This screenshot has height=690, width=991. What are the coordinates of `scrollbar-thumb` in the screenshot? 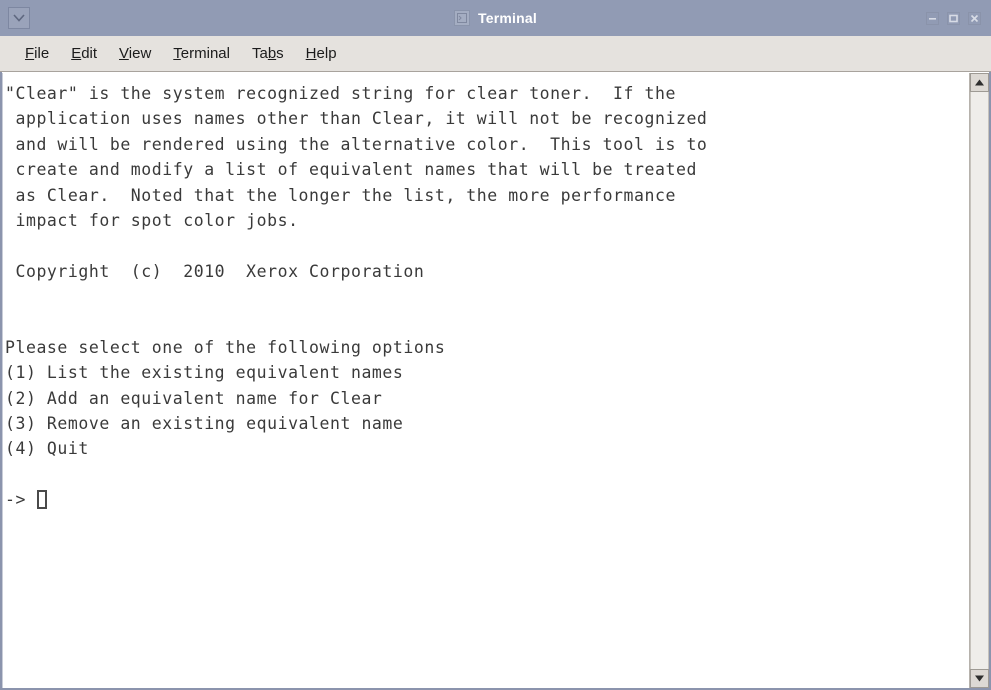 It's located at (979, 380).